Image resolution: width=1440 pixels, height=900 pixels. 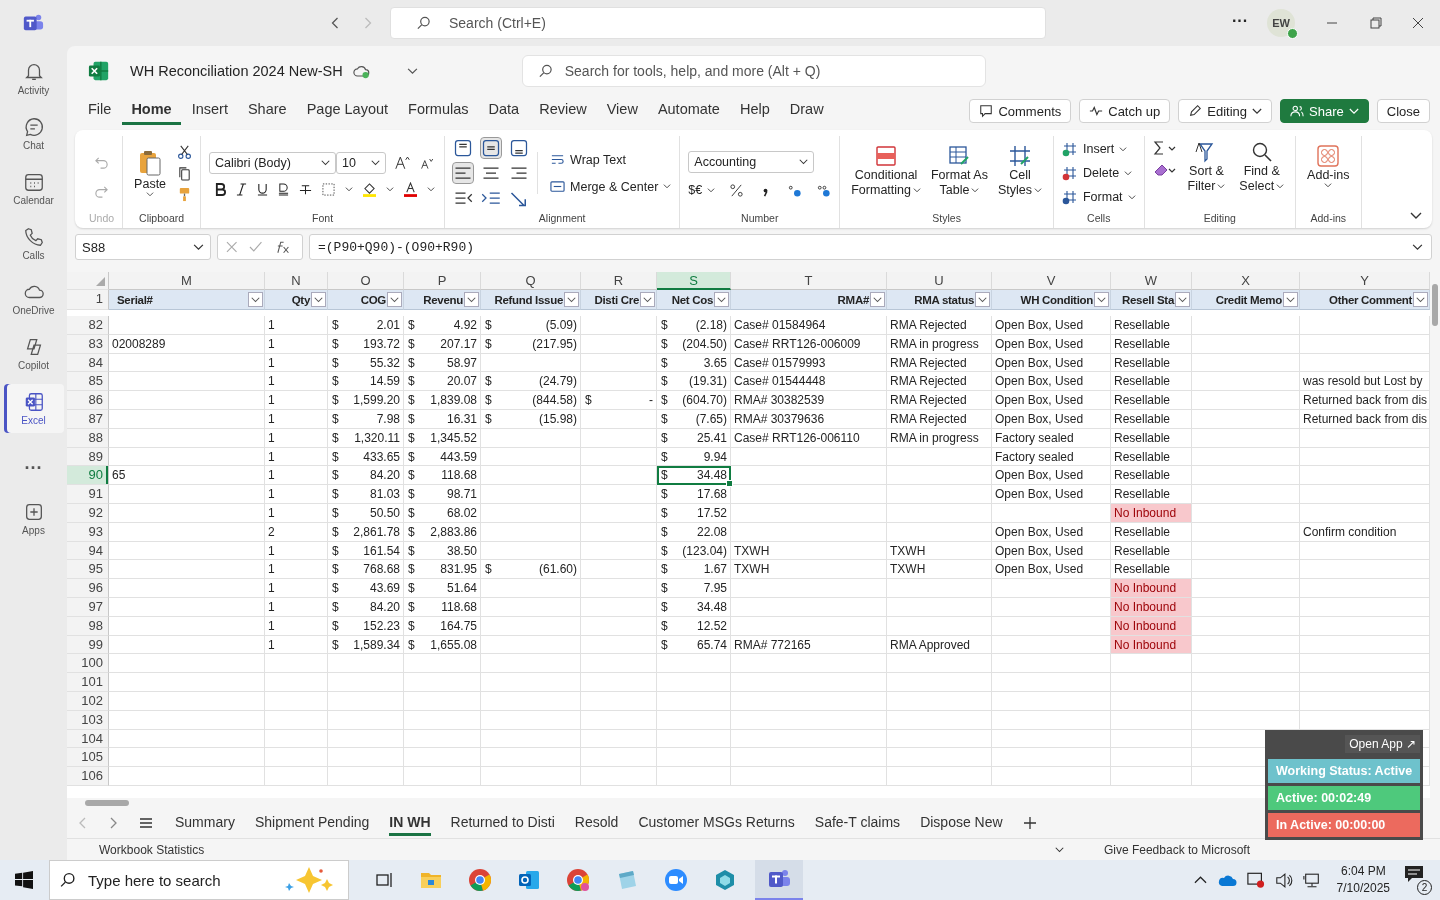 What do you see at coordinates (1099, 197) in the screenshot?
I see `format-cells-button: Format` at bounding box center [1099, 197].